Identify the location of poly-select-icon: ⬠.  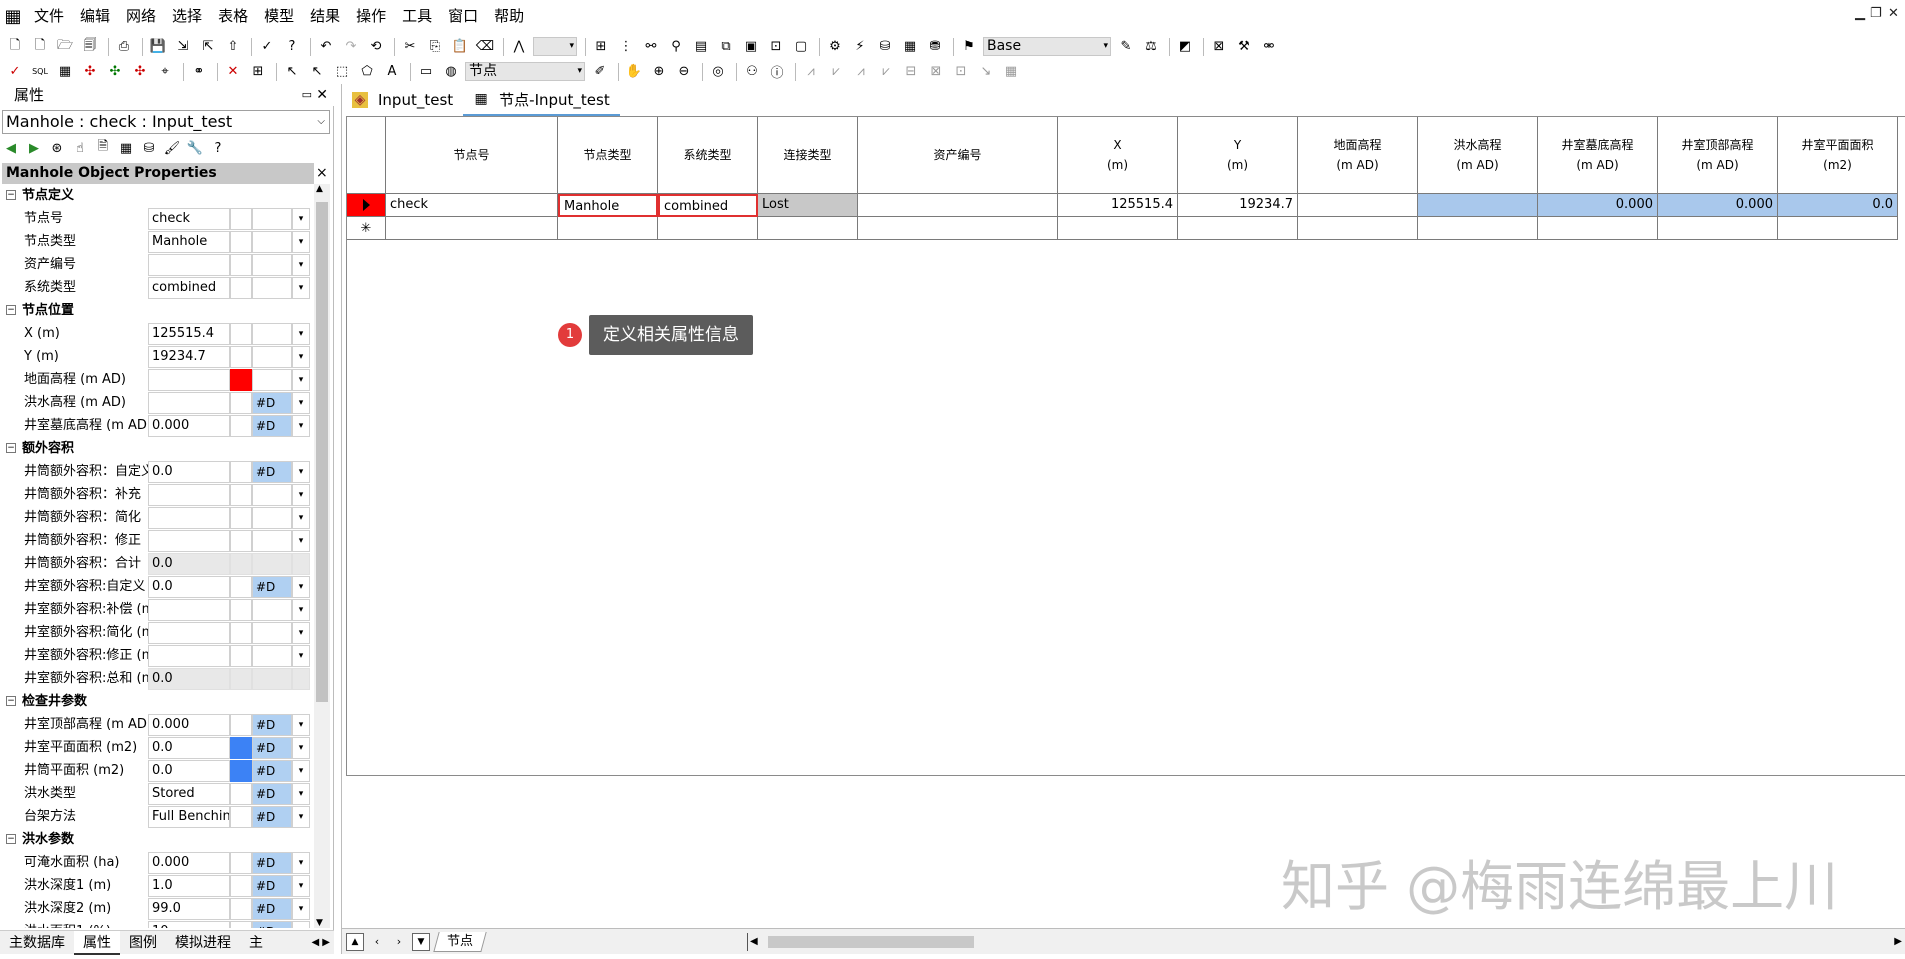
(367, 72).